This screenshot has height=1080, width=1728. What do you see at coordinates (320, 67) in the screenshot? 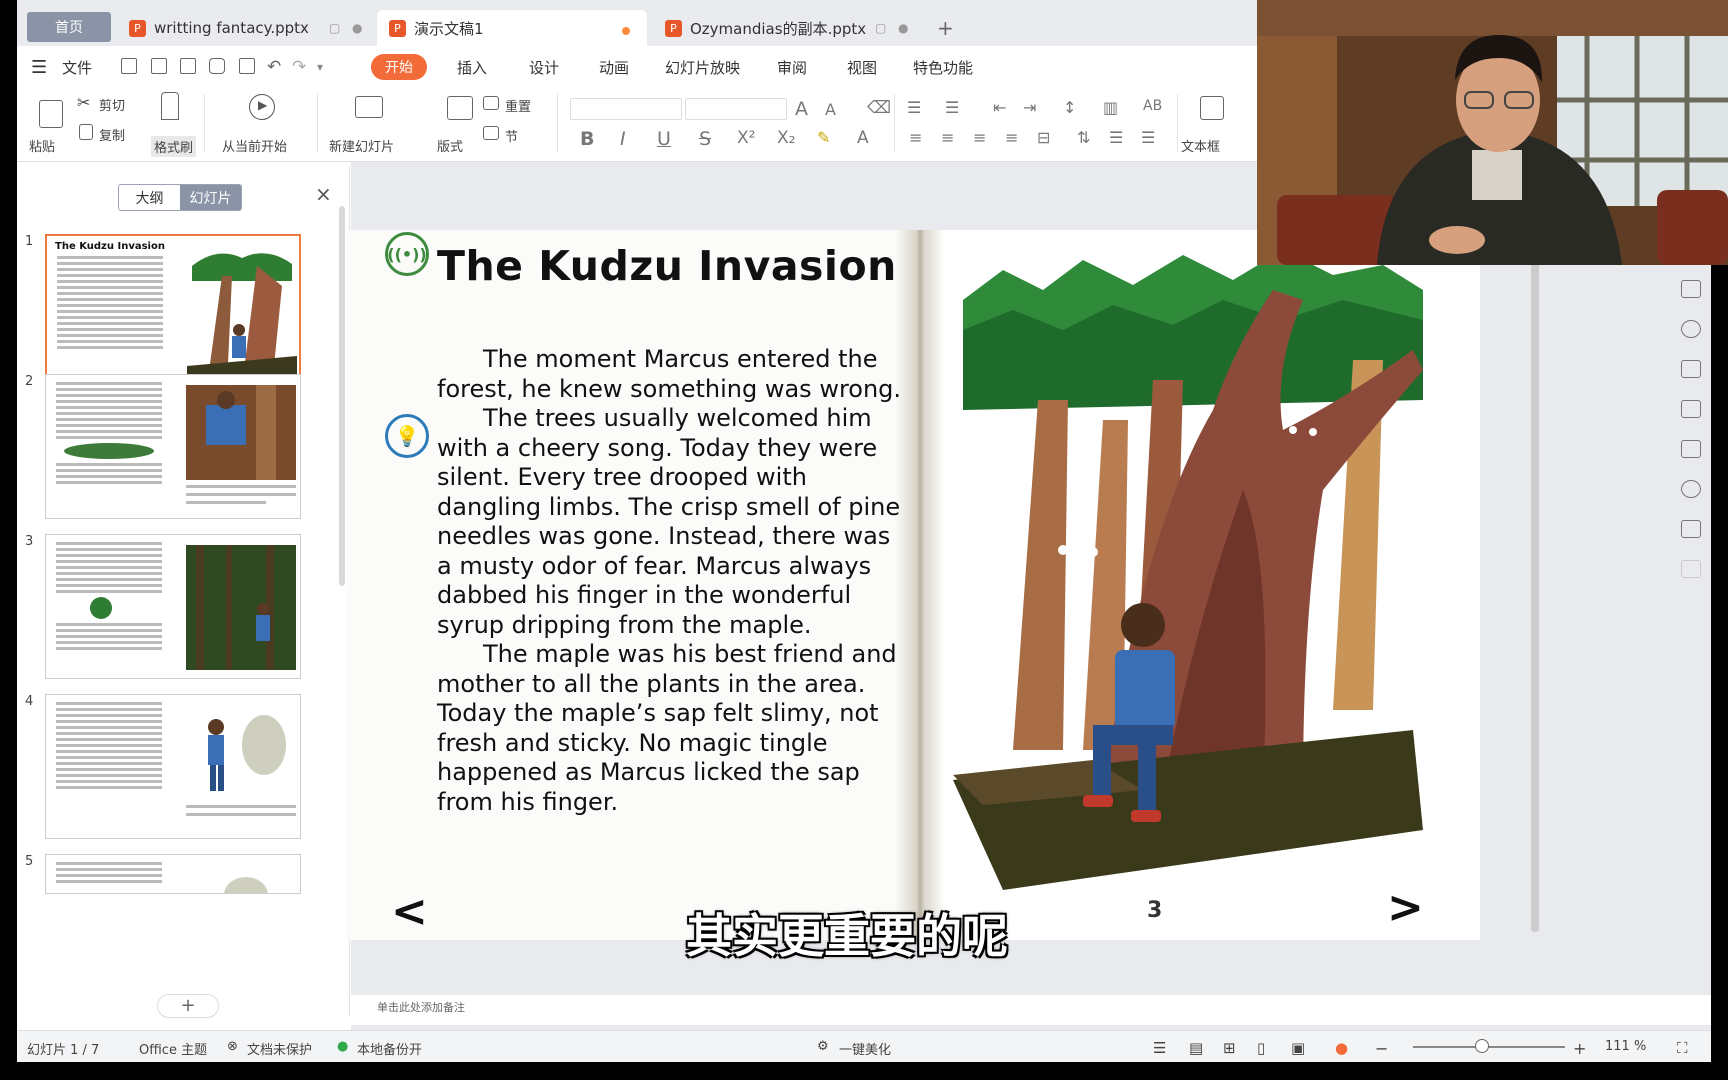
I see `customize-chevron-icon: ▾` at bounding box center [320, 67].